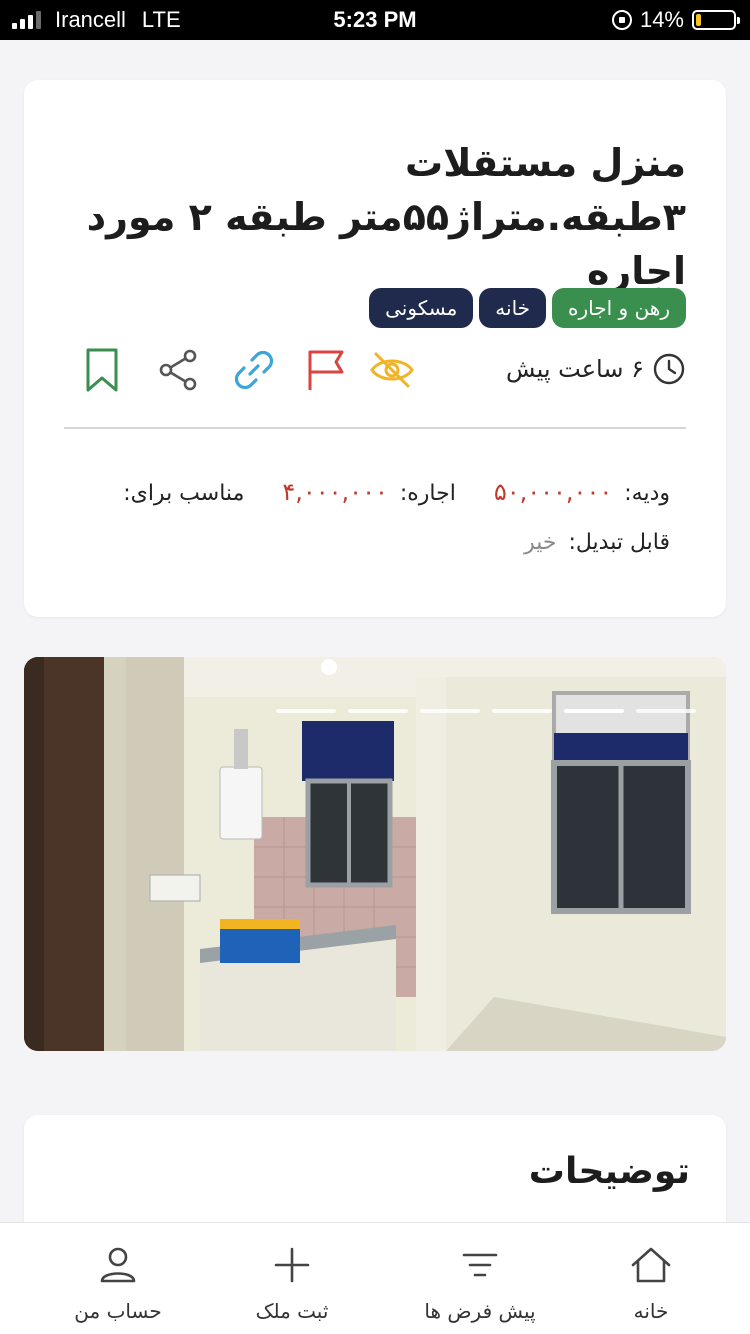 Image resolution: width=750 pixels, height=1334 pixels. Describe the element at coordinates (178, 370) in the screenshot. I see `share-icon` at that location.